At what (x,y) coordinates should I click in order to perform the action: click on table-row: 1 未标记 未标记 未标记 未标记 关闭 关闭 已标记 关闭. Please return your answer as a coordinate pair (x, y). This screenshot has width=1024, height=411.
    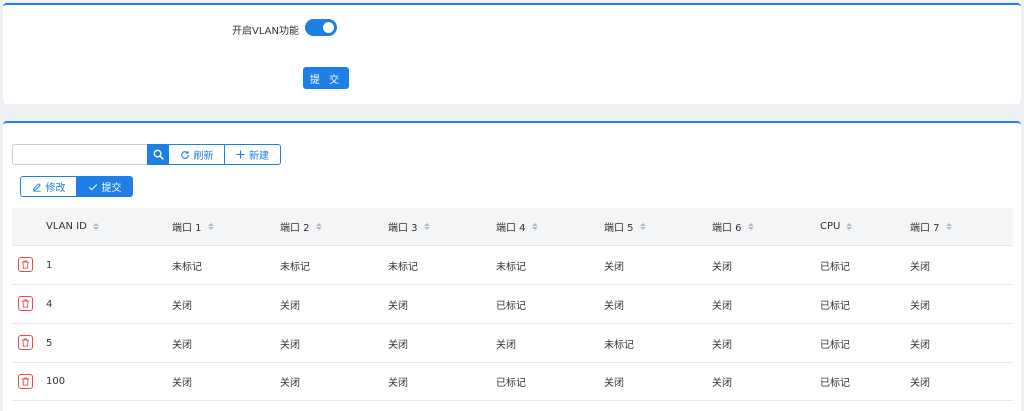
    Looking at the image, I should click on (512, 264).